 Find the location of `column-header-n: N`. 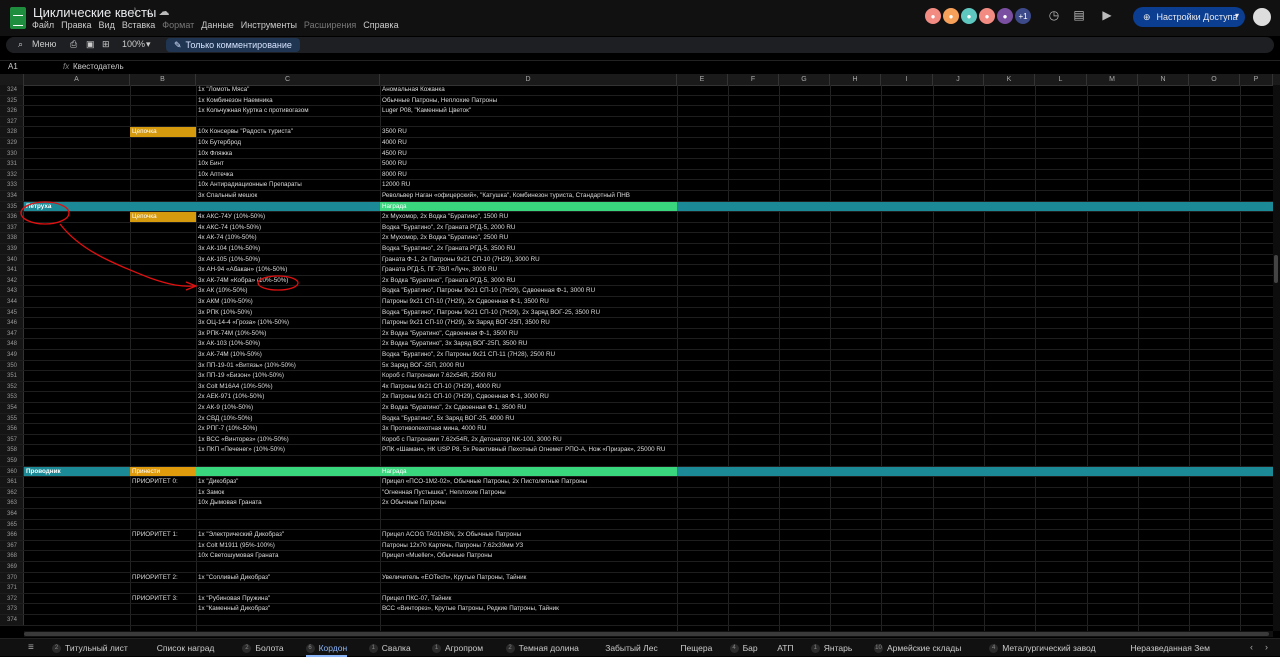

column-header-n: N is located at coordinates (1163, 79).